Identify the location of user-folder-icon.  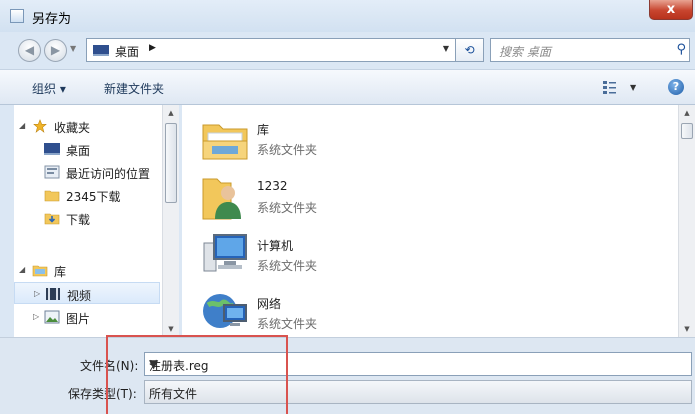
(221, 199).